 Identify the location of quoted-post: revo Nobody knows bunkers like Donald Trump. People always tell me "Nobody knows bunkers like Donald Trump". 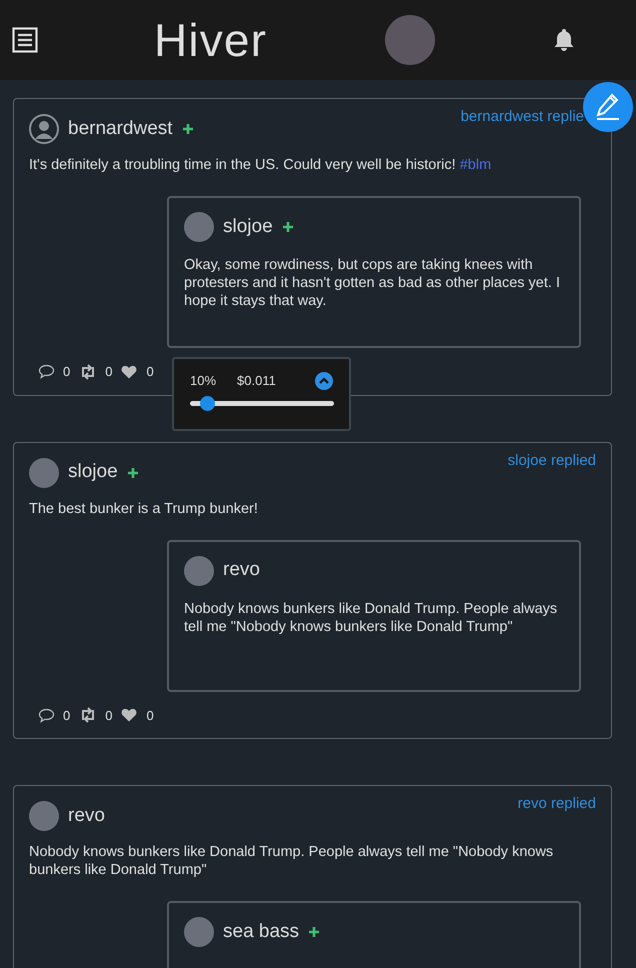
(374, 616).